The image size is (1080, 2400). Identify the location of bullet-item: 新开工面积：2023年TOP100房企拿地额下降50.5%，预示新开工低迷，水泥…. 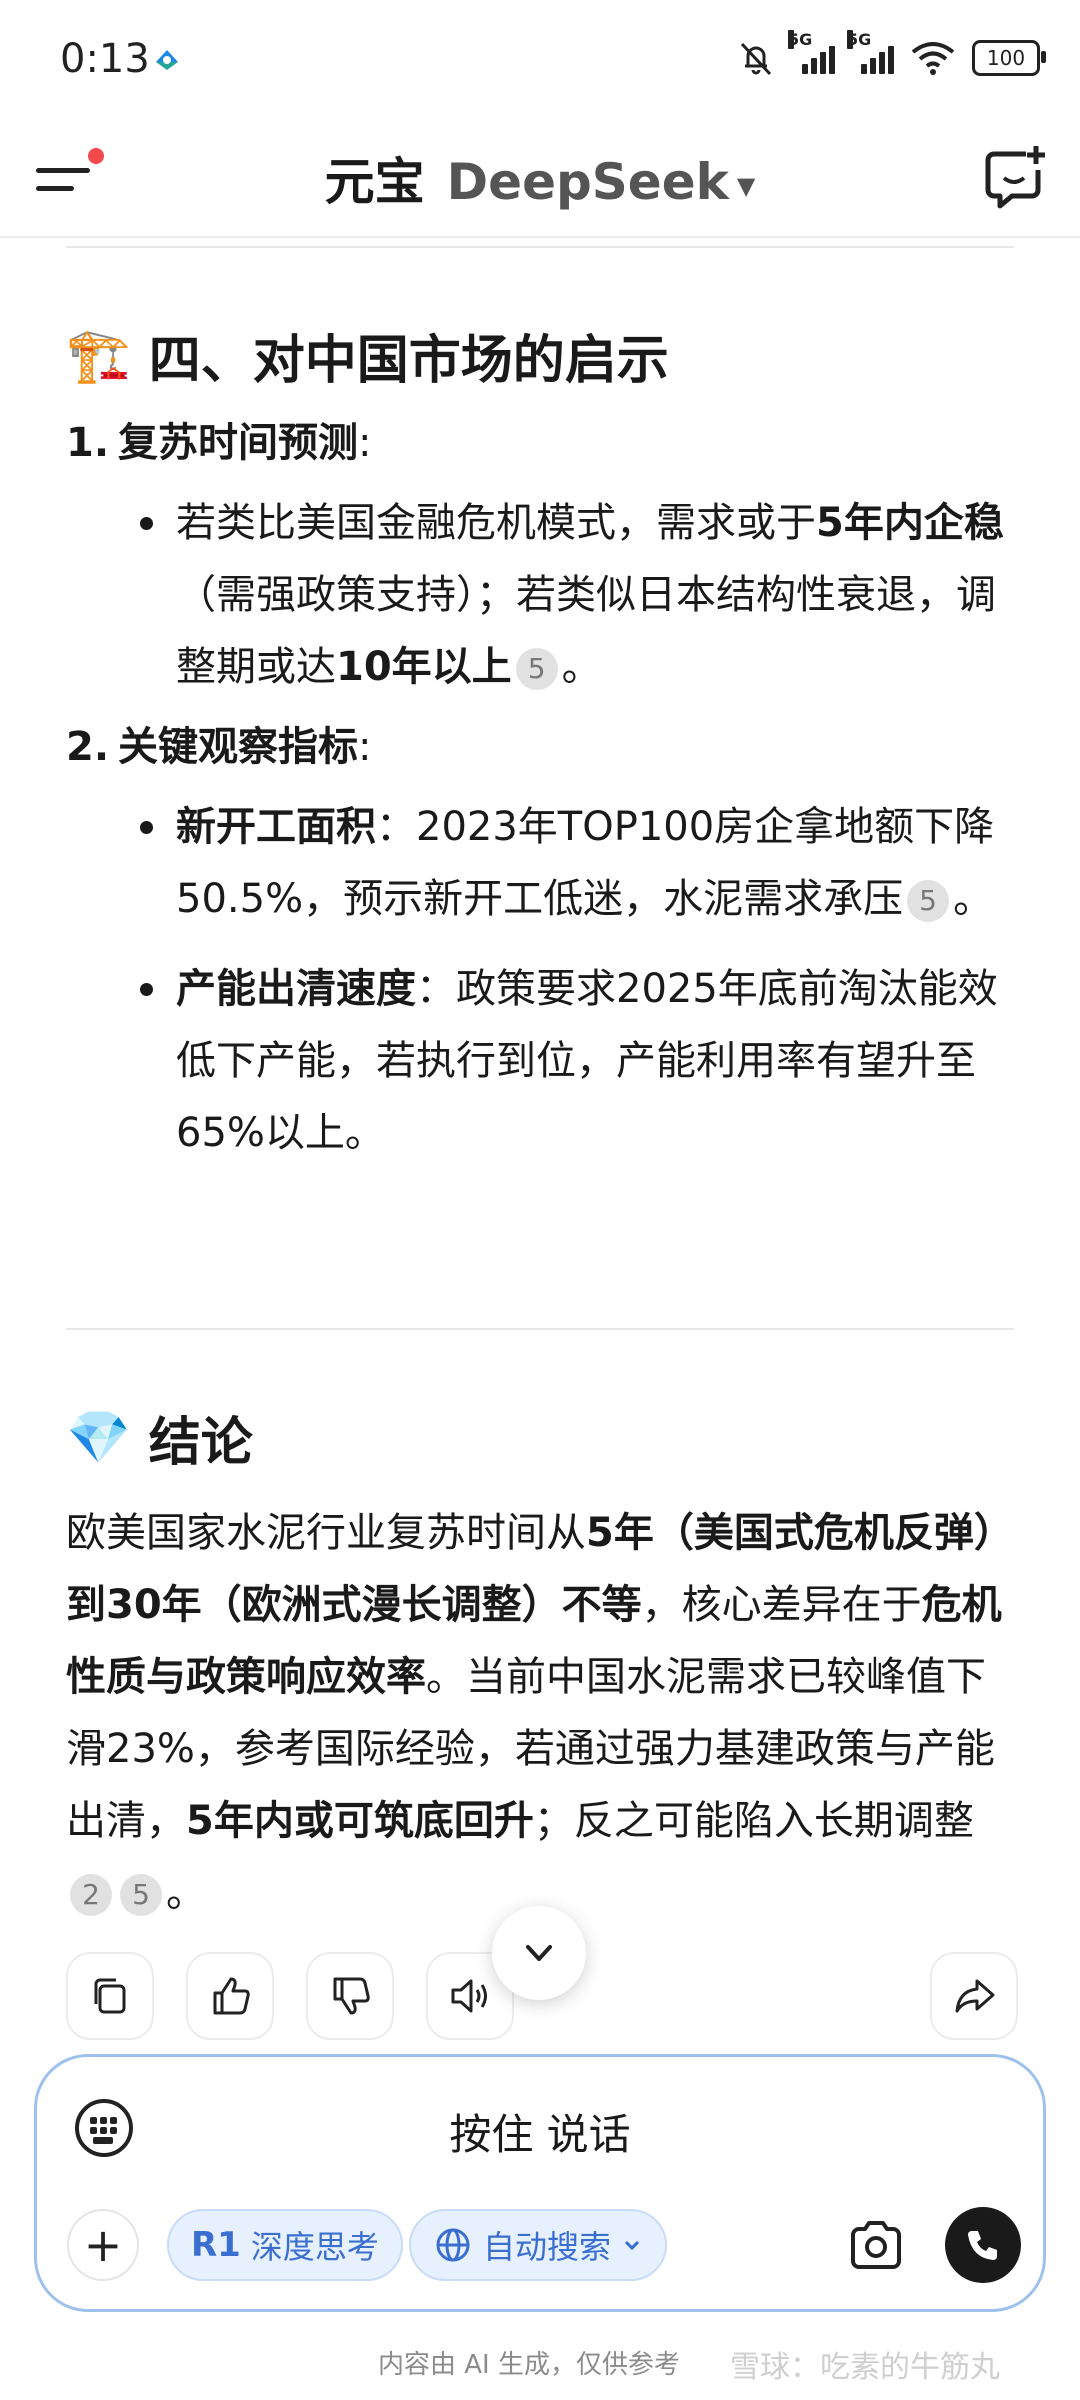
(540, 863).